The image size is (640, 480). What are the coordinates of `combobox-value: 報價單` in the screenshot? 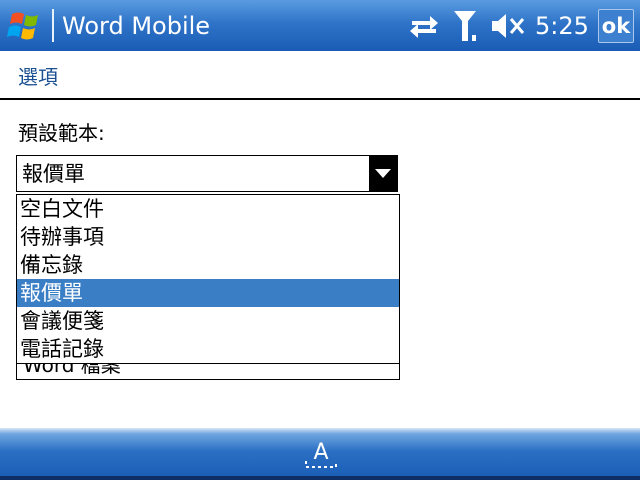 It's located at (53, 174).